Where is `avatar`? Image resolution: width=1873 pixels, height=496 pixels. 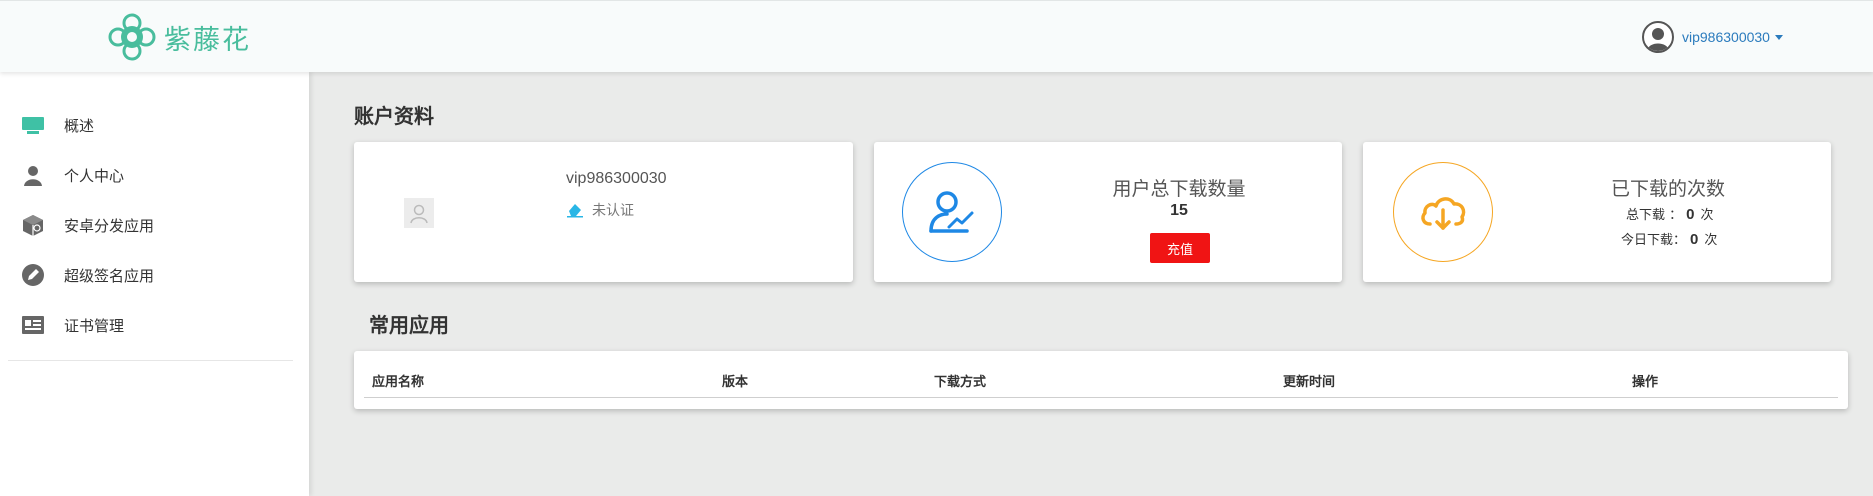
avatar is located at coordinates (1658, 37).